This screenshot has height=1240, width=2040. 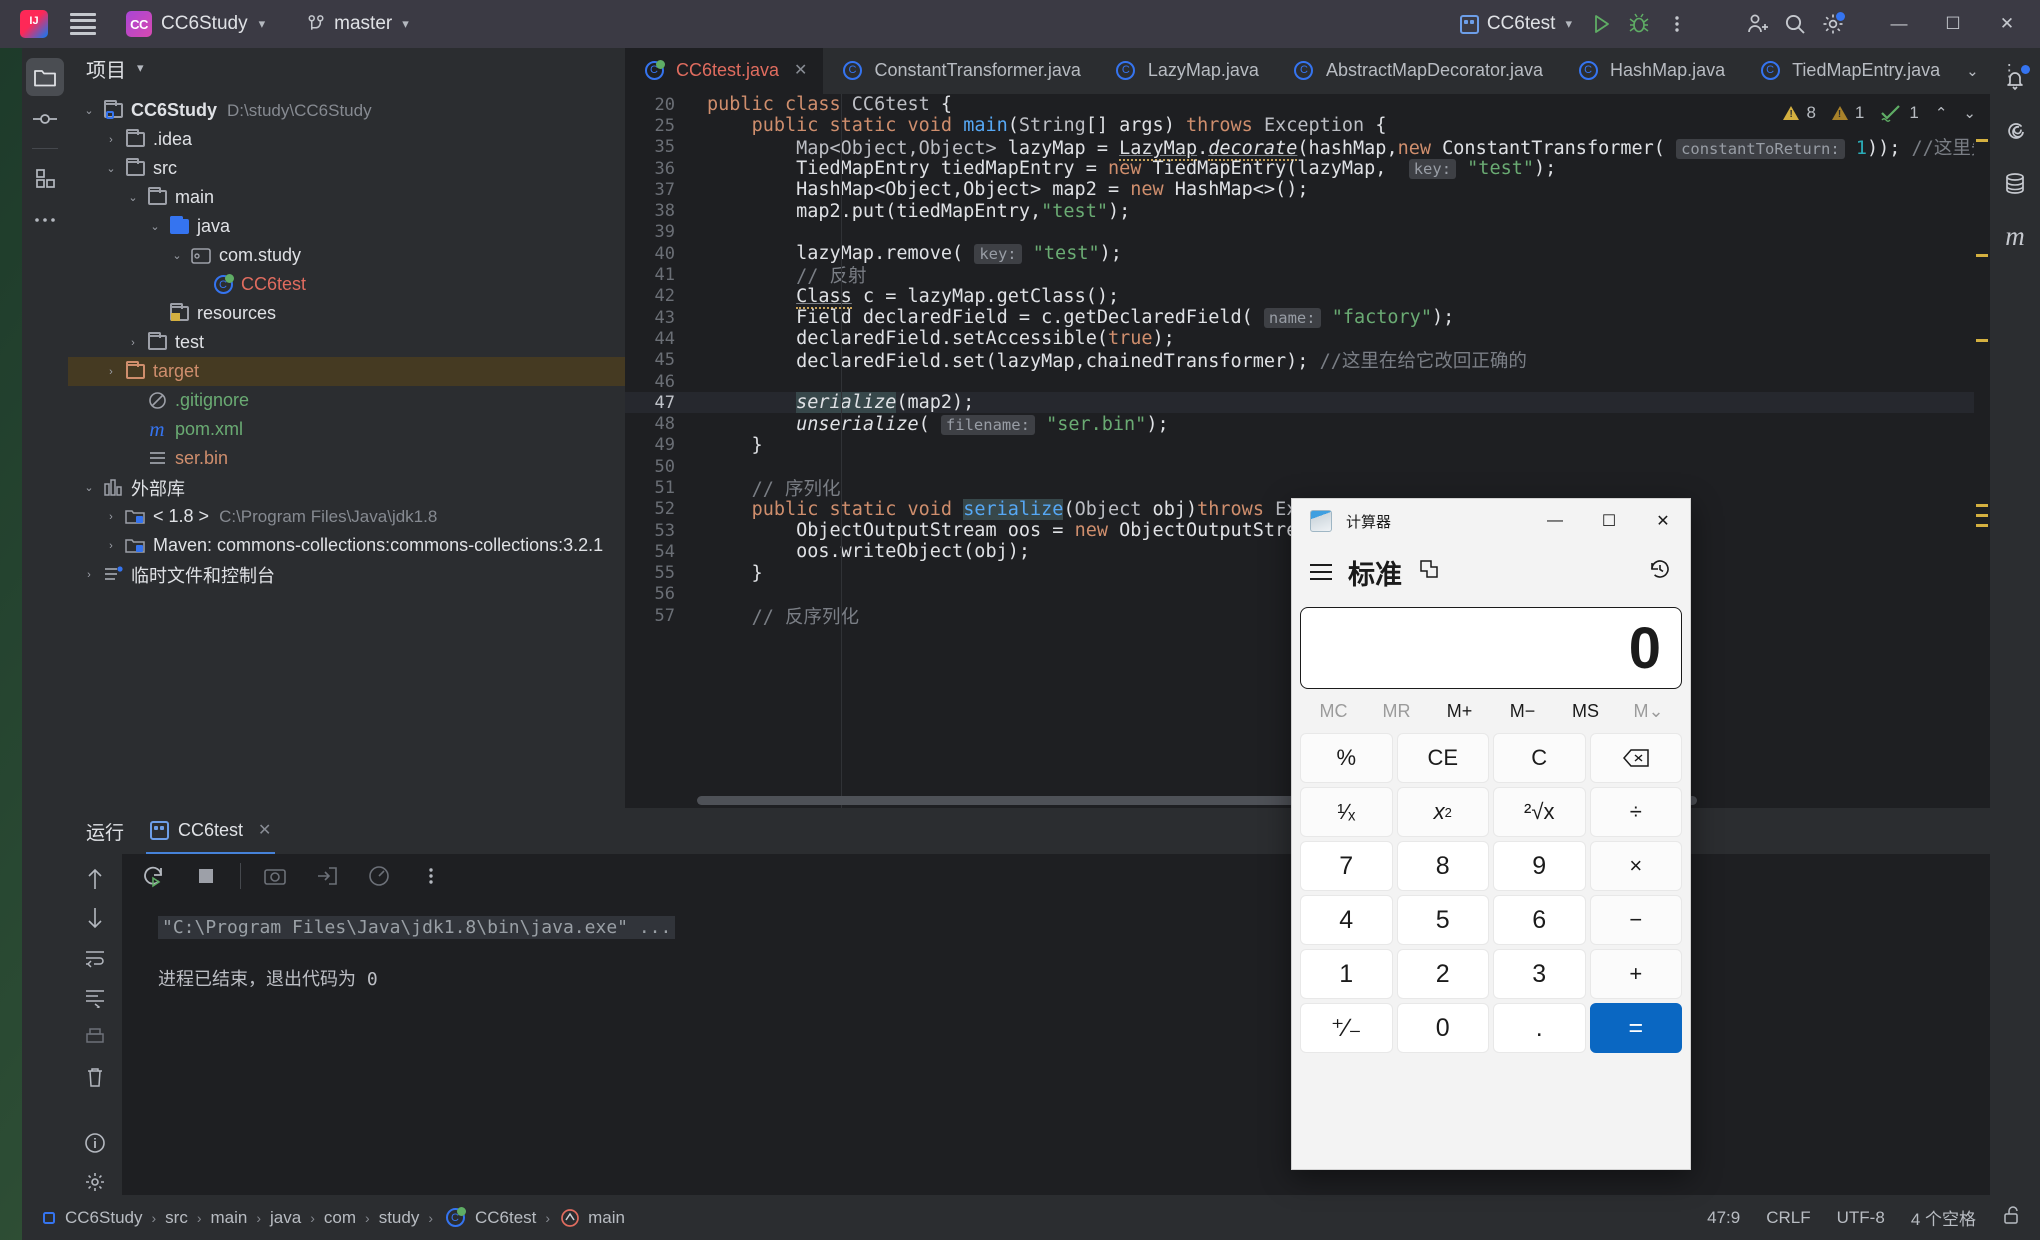 What do you see at coordinates (724, 71) in the screenshot?
I see `editor-tab-cc6test-java: C CC6test.java ✕` at bounding box center [724, 71].